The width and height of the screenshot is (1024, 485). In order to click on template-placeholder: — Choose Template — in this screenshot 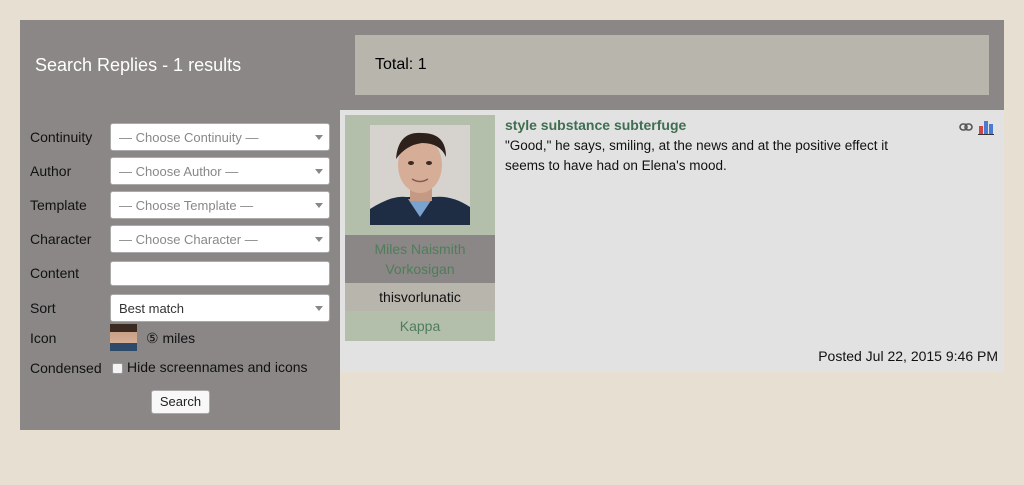, I will do `click(186, 205)`.